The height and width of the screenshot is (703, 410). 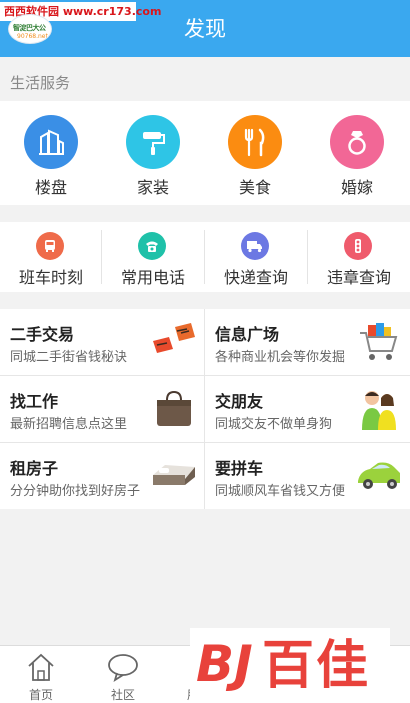 I want to click on service-home-decor: 家装, so click(x=153, y=153).